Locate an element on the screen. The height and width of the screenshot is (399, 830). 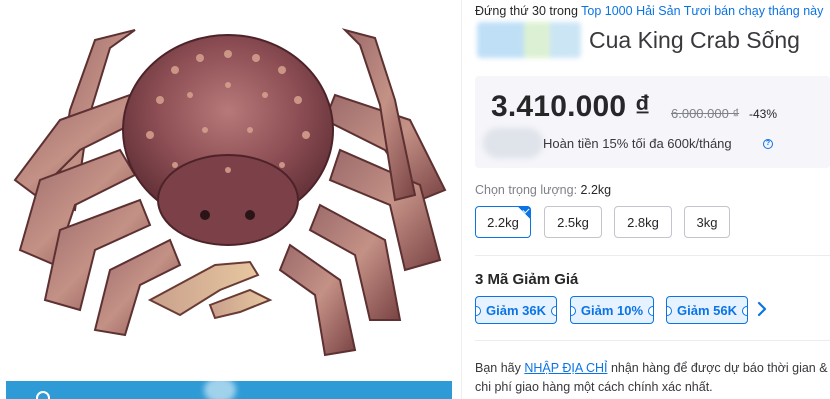
weight-selected-value: 2.2kg is located at coordinates (596, 190).